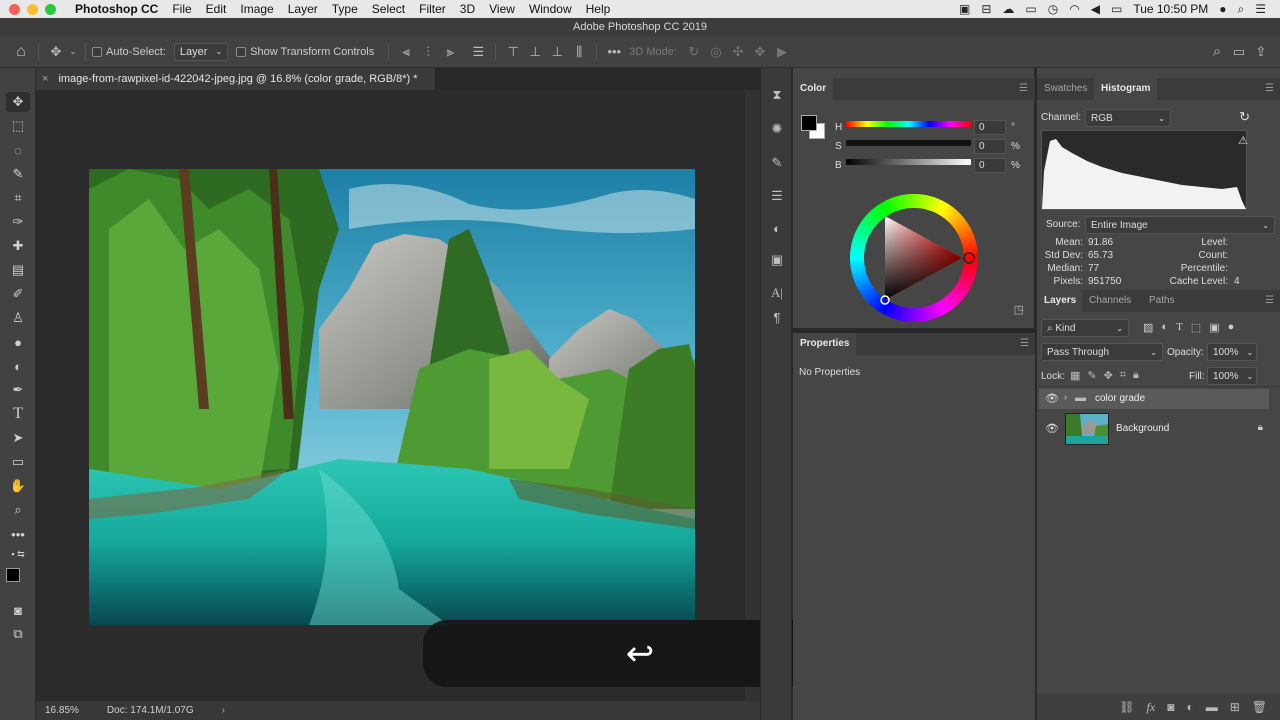 The image size is (1280, 720). I want to click on user-icon: ●, so click(1222, 9).